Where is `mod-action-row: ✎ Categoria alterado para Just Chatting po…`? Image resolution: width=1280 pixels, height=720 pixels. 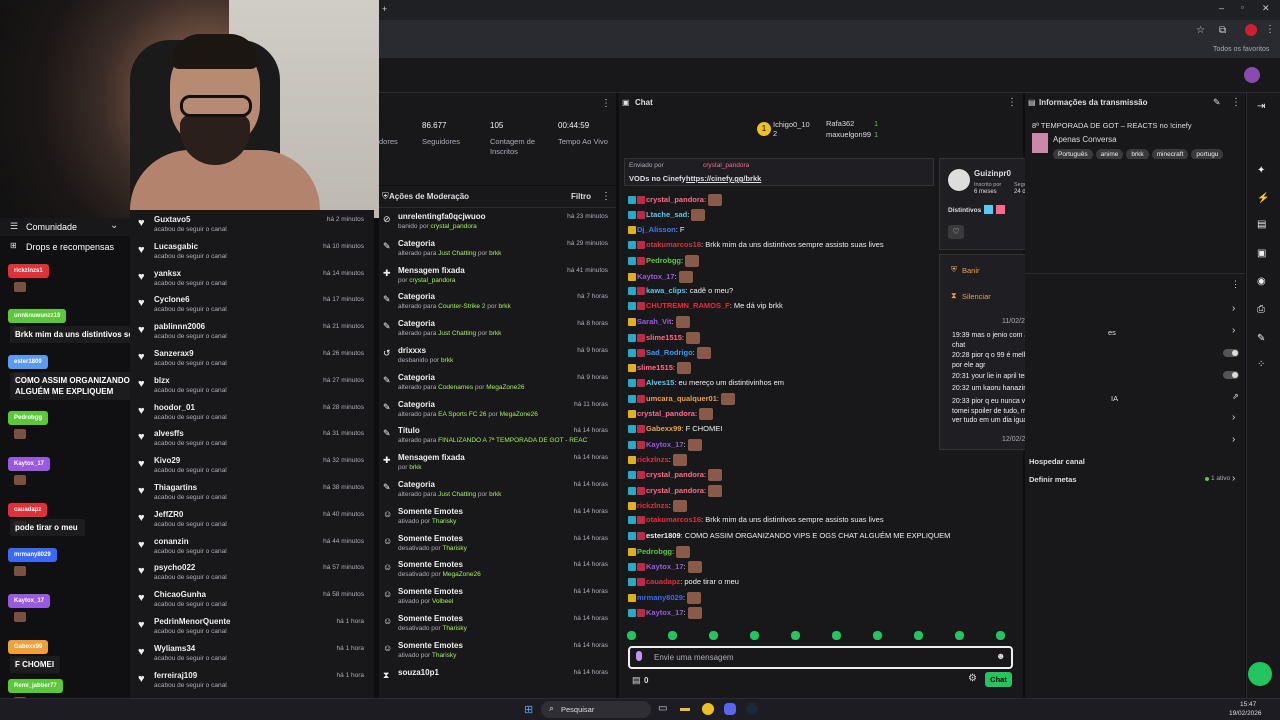
mod-action-row: ✎ Categoria alterado para Just Chatting po… is located at coordinates (497, 490).